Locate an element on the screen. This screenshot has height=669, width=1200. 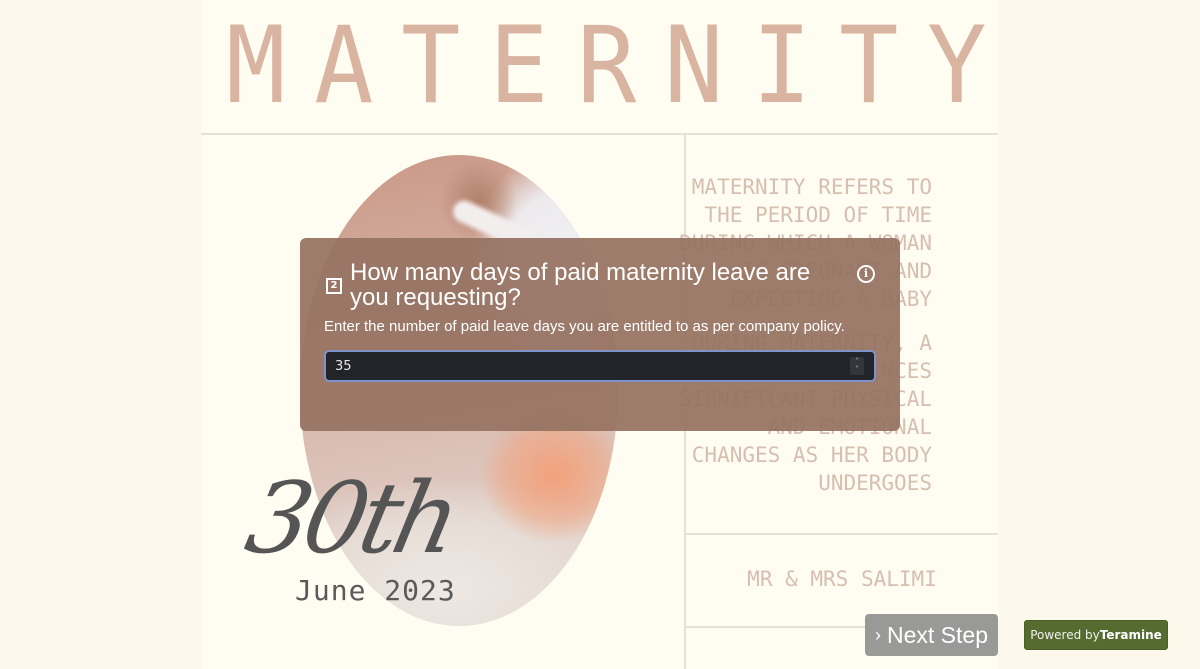
date-month-year: June 2023 is located at coordinates (375, 590).